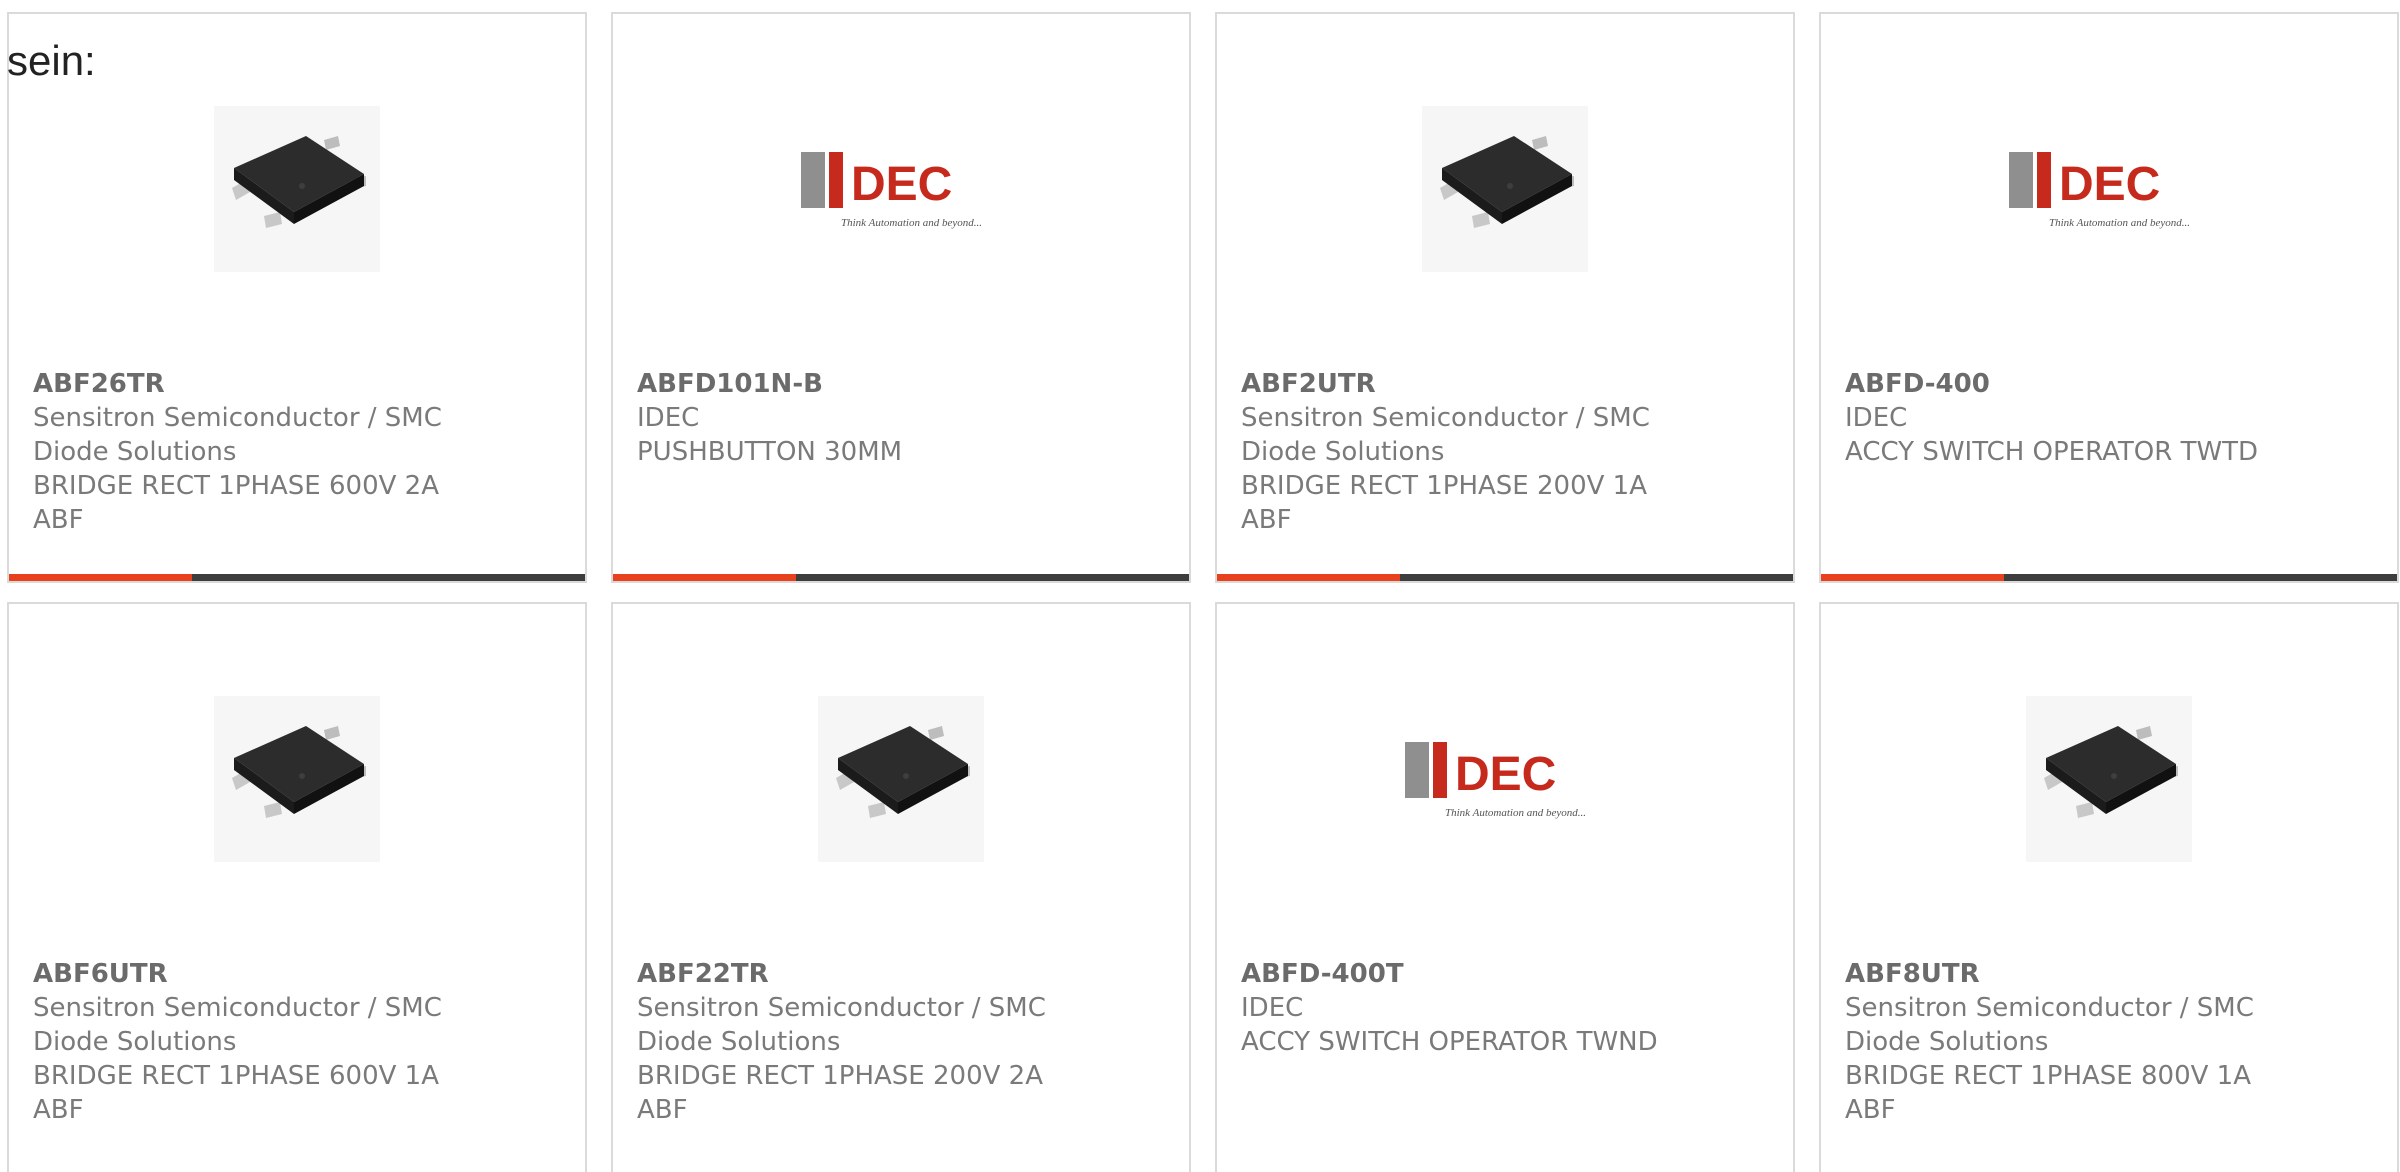  Describe the element at coordinates (236, 1076) in the screenshot. I see `description: BRIDGE RECT 1PHASE 600V 1A` at that location.